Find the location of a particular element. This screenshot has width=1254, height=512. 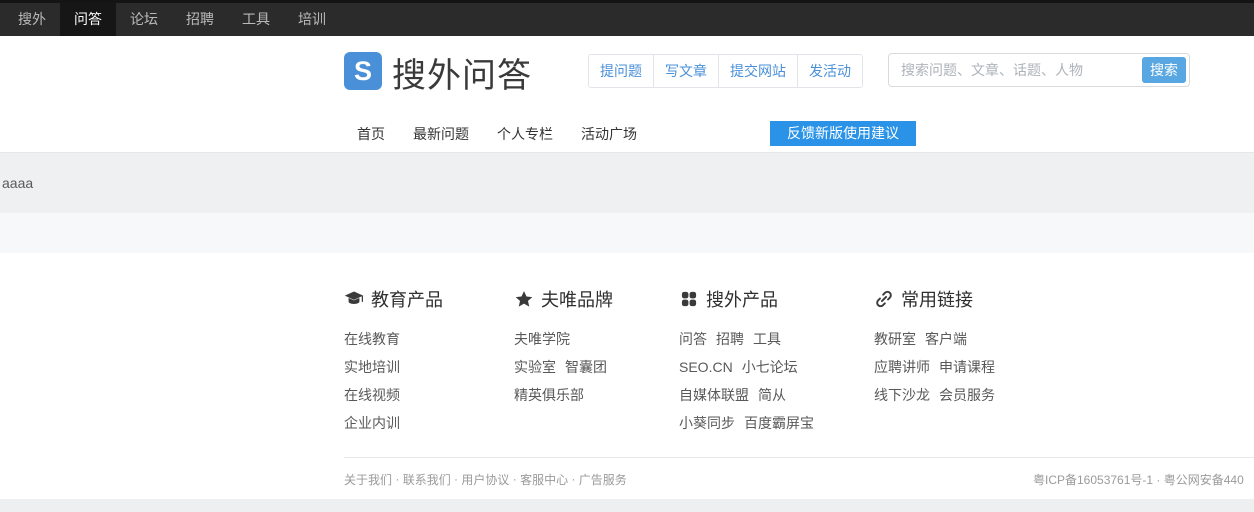

footer-link: 工具 is located at coordinates (767, 339).